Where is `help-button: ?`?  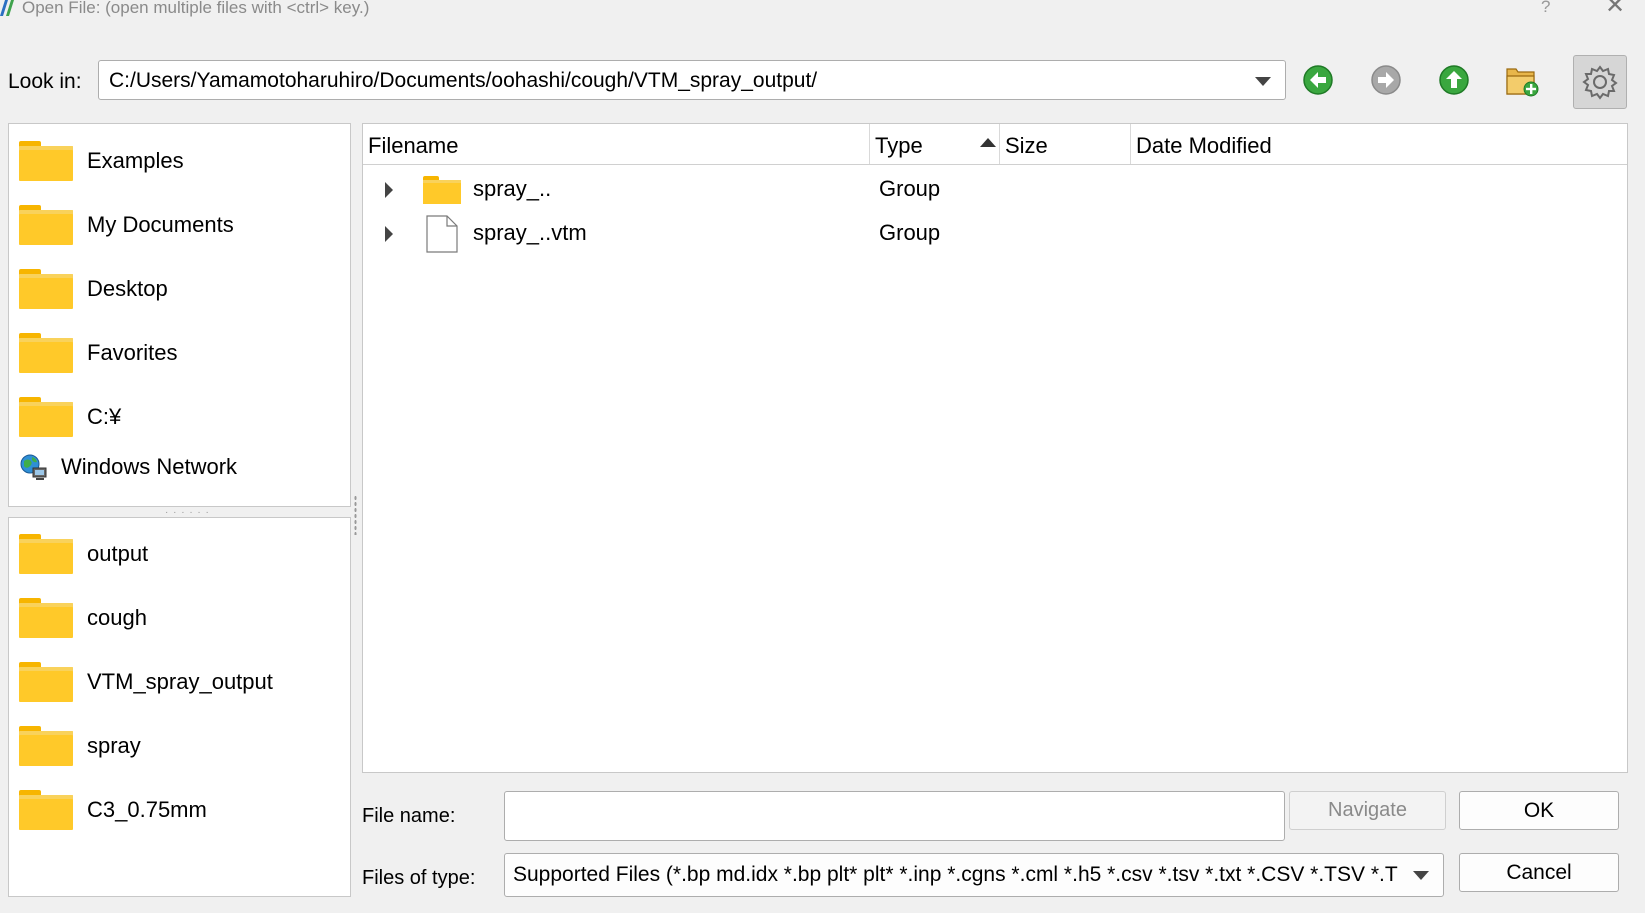 help-button: ? is located at coordinates (1545, 8).